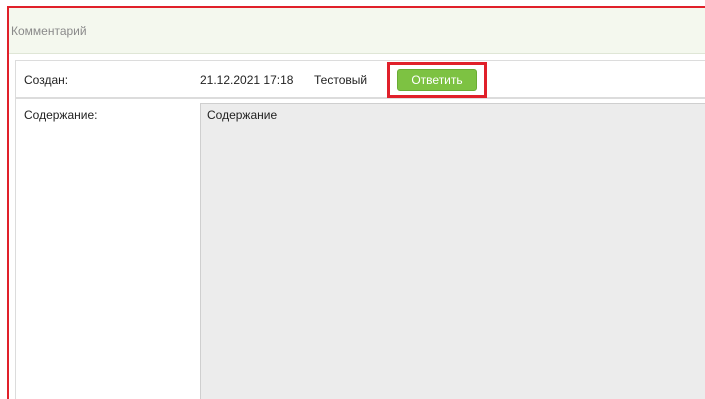 The height and width of the screenshot is (399, 705). Describe the element at coordinates (247, 80) in the screenshot. I see `created-datetime: 21.12.2021 17:18` at that location.